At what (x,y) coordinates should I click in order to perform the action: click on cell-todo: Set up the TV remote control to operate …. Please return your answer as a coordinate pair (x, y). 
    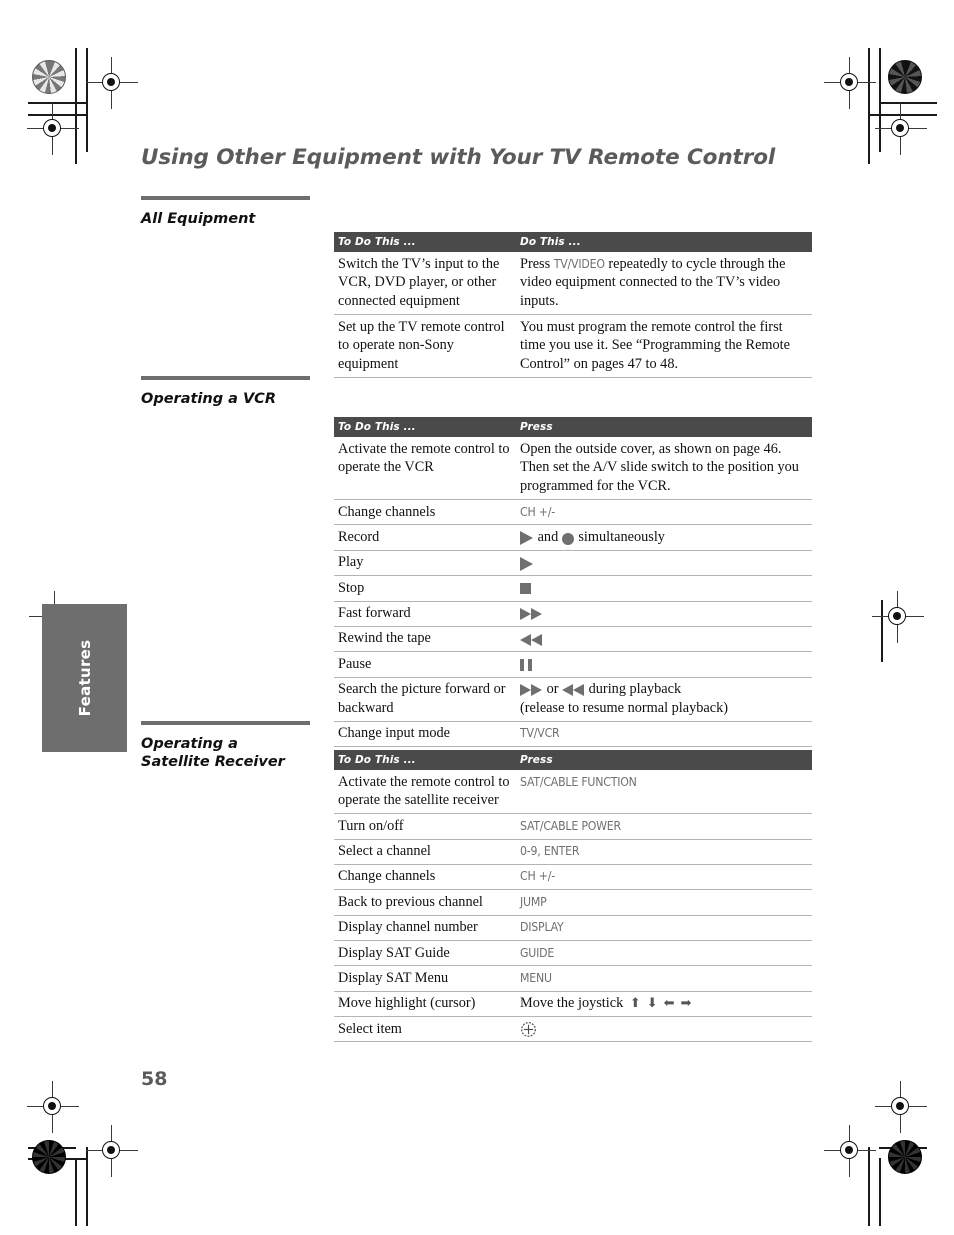
    Looking at the image, I should click on (425, 346).